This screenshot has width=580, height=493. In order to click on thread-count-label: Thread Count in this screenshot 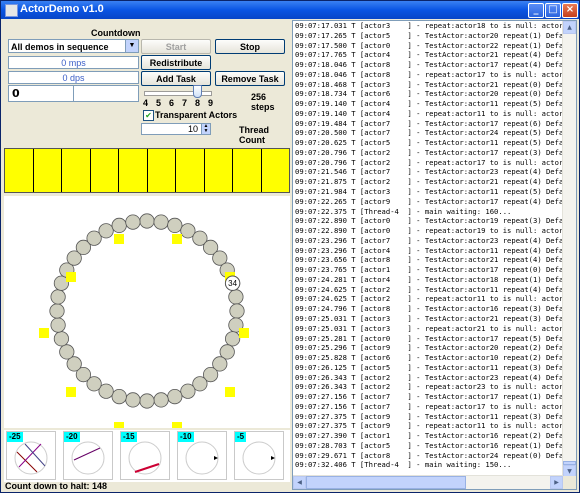, I will do `click(254, 135)`.